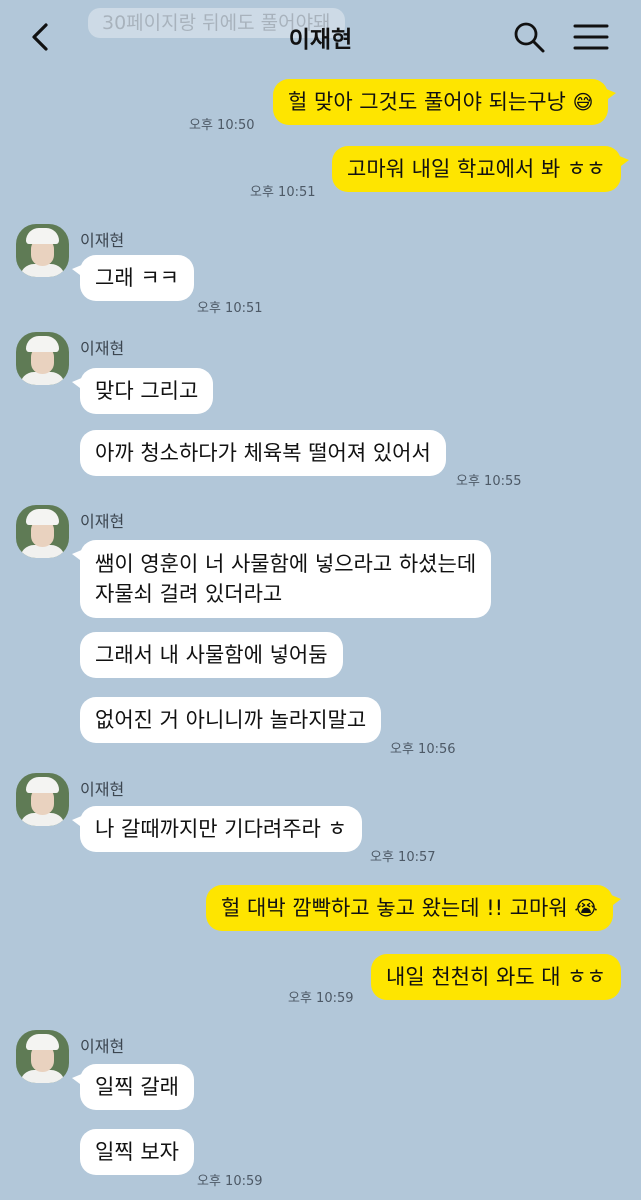  I want to click on other-message-bubble: 맞다 그리고, so click(142, 391).